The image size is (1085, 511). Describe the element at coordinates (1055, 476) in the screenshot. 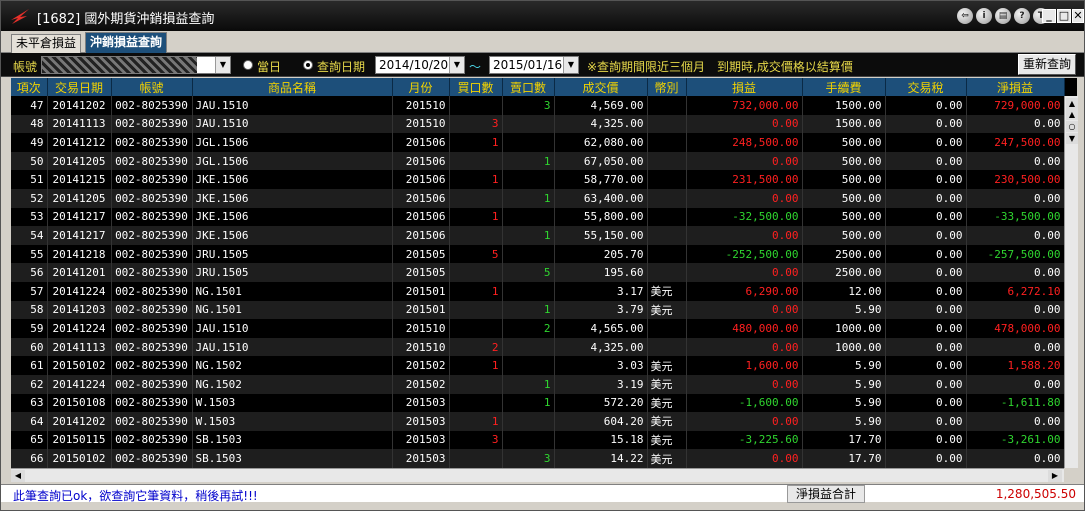

I see `scroll-right-icon: ▶` at that location.